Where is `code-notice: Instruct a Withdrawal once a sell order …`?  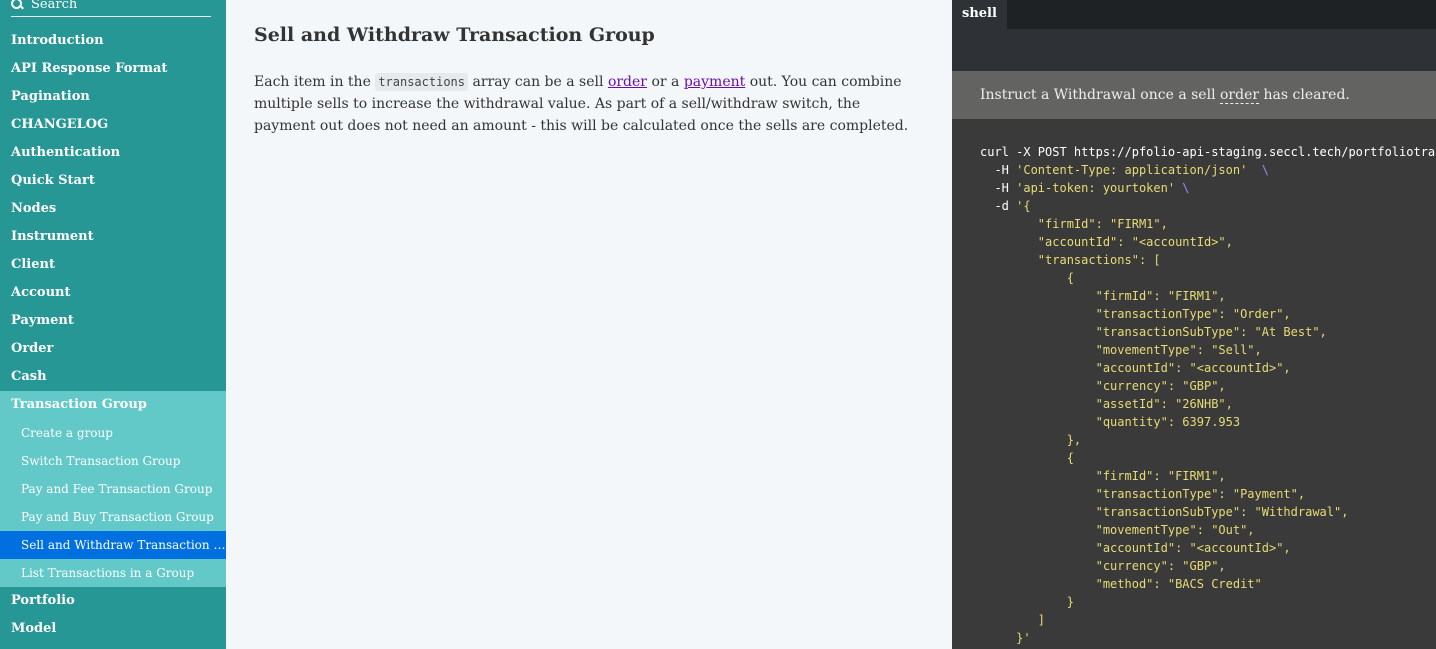
code-notice: Instruct a Withdrawal once a sell order … is located at coordinates (1194, 95).